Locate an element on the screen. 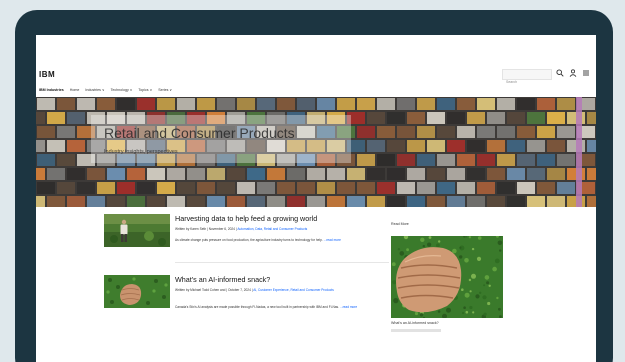 The image size is (625, 362). subnav-item-series: Series ∨ is located at coordinates (165, 90).